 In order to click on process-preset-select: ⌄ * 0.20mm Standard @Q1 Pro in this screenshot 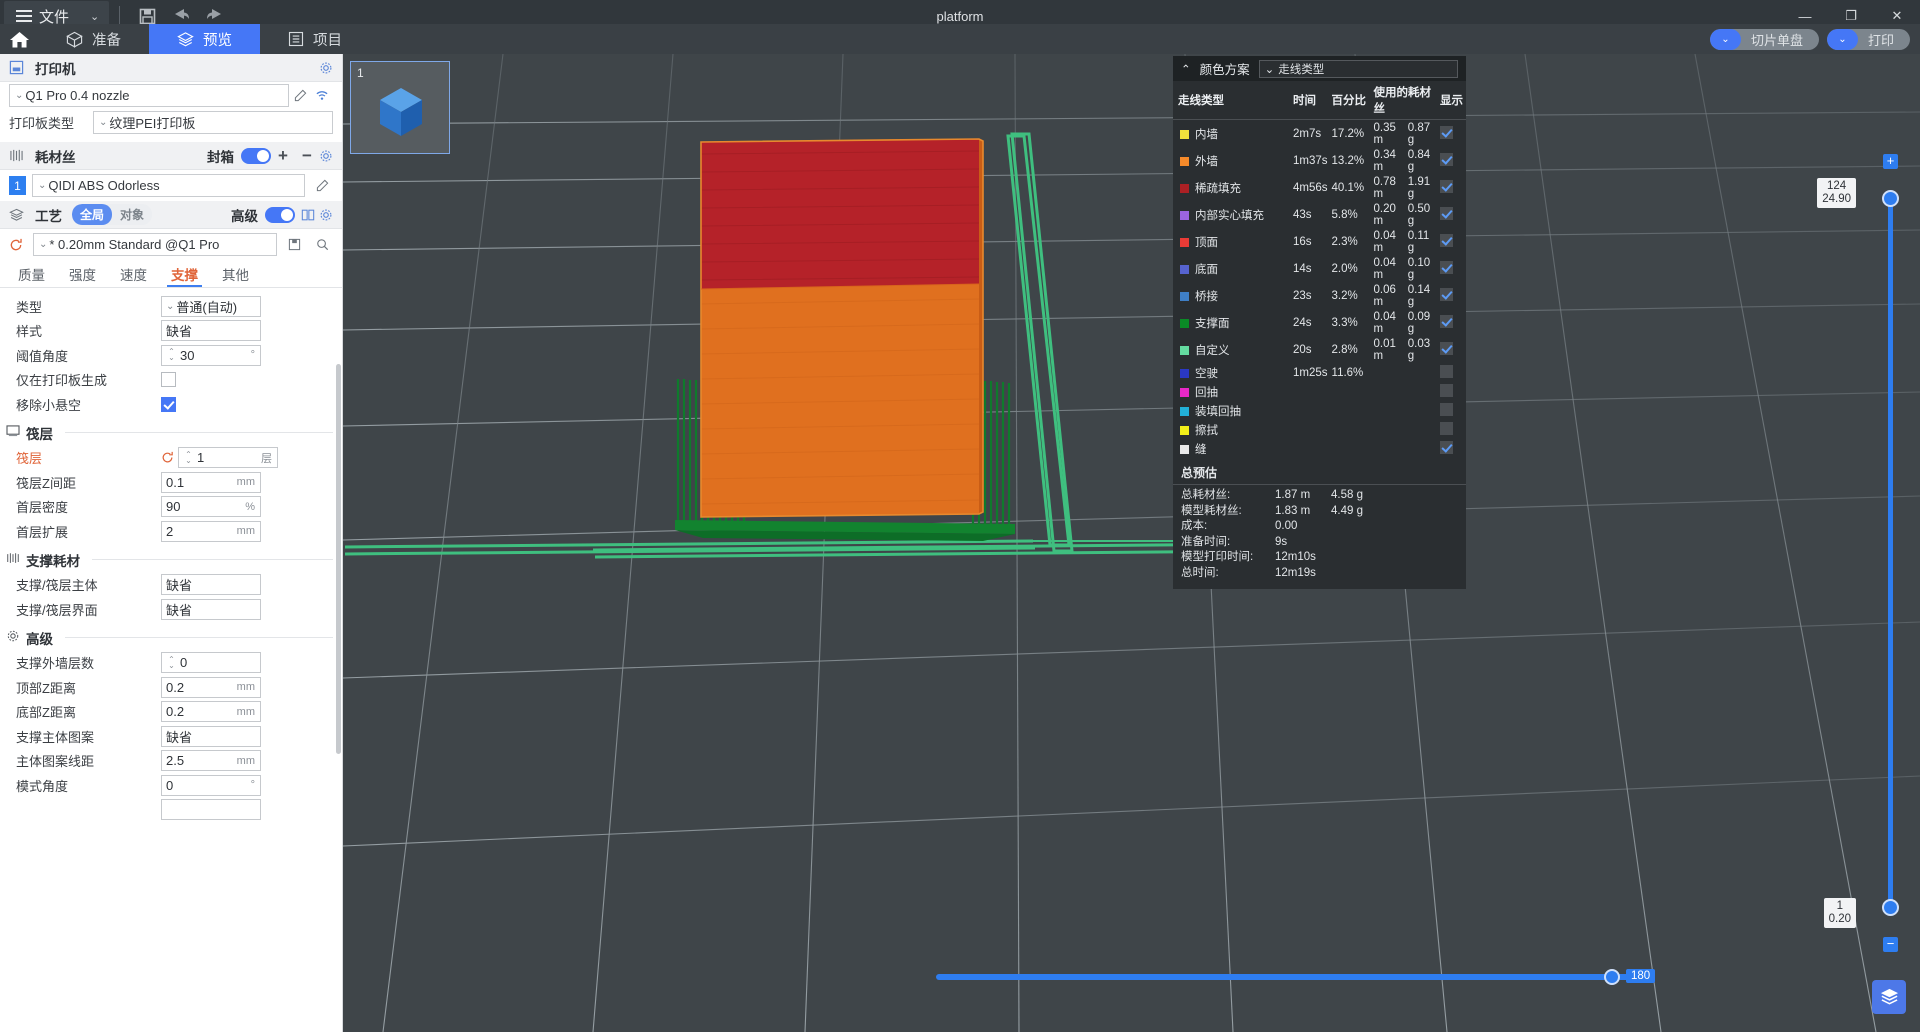, I will do `click(155, 244)`.